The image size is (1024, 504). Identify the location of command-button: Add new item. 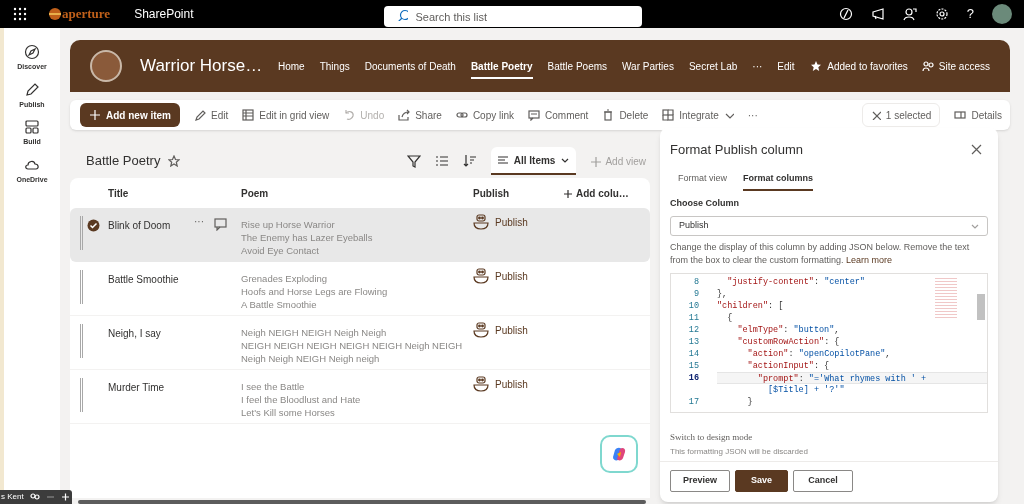
(130, 115).